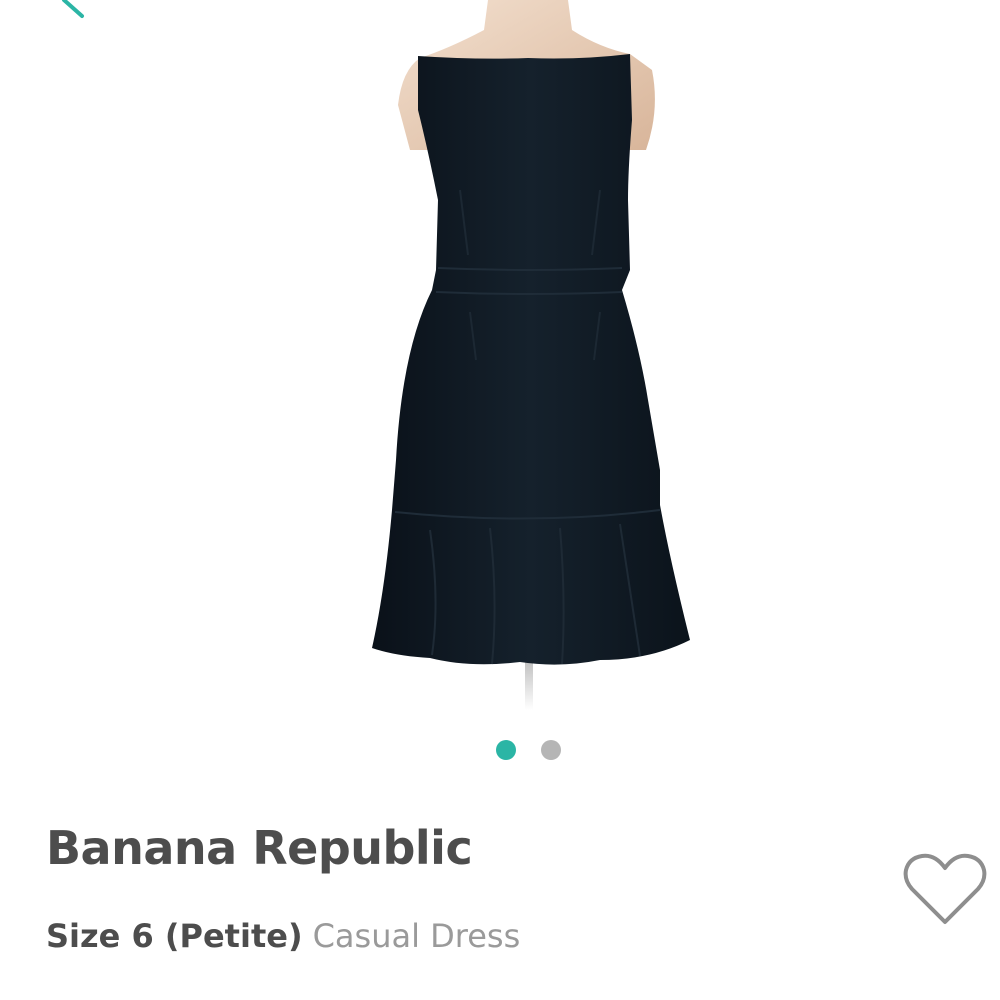 This screenshot has width=1000, height=1000. What do you see at coordinates (259, 848) in the screenshot?
I see `brand-name: Banana Republic` at bounding box center [259, 848].